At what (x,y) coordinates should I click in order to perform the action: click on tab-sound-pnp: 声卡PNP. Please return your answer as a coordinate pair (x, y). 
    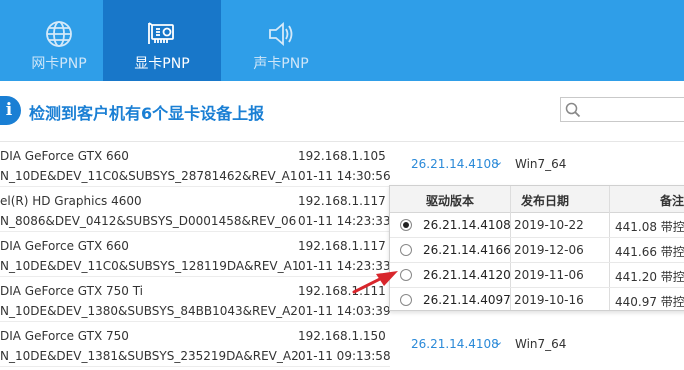
    Looking at the image, I should click on (281, 40).